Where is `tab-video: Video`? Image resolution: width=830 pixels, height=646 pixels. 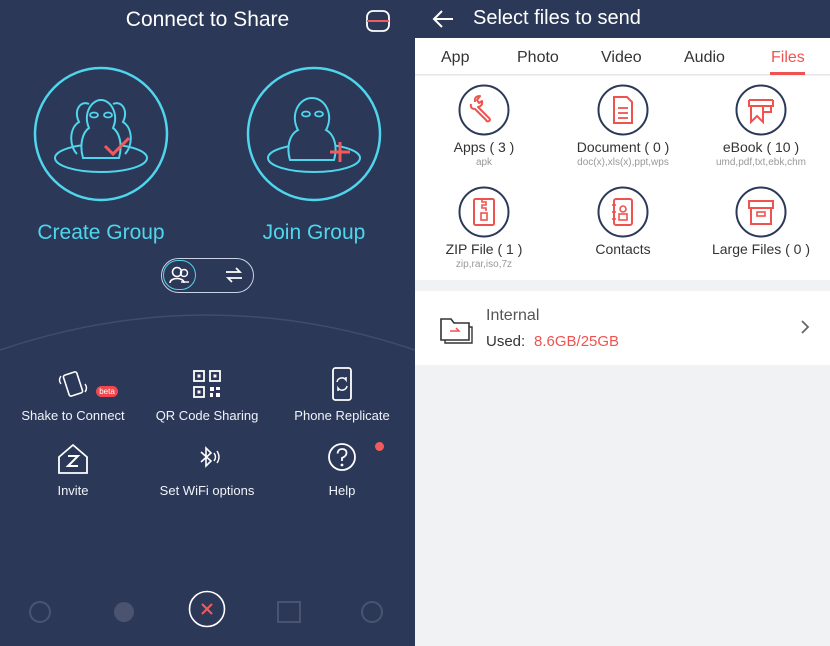
tab-video: Video is located at coordinates (621, 58).